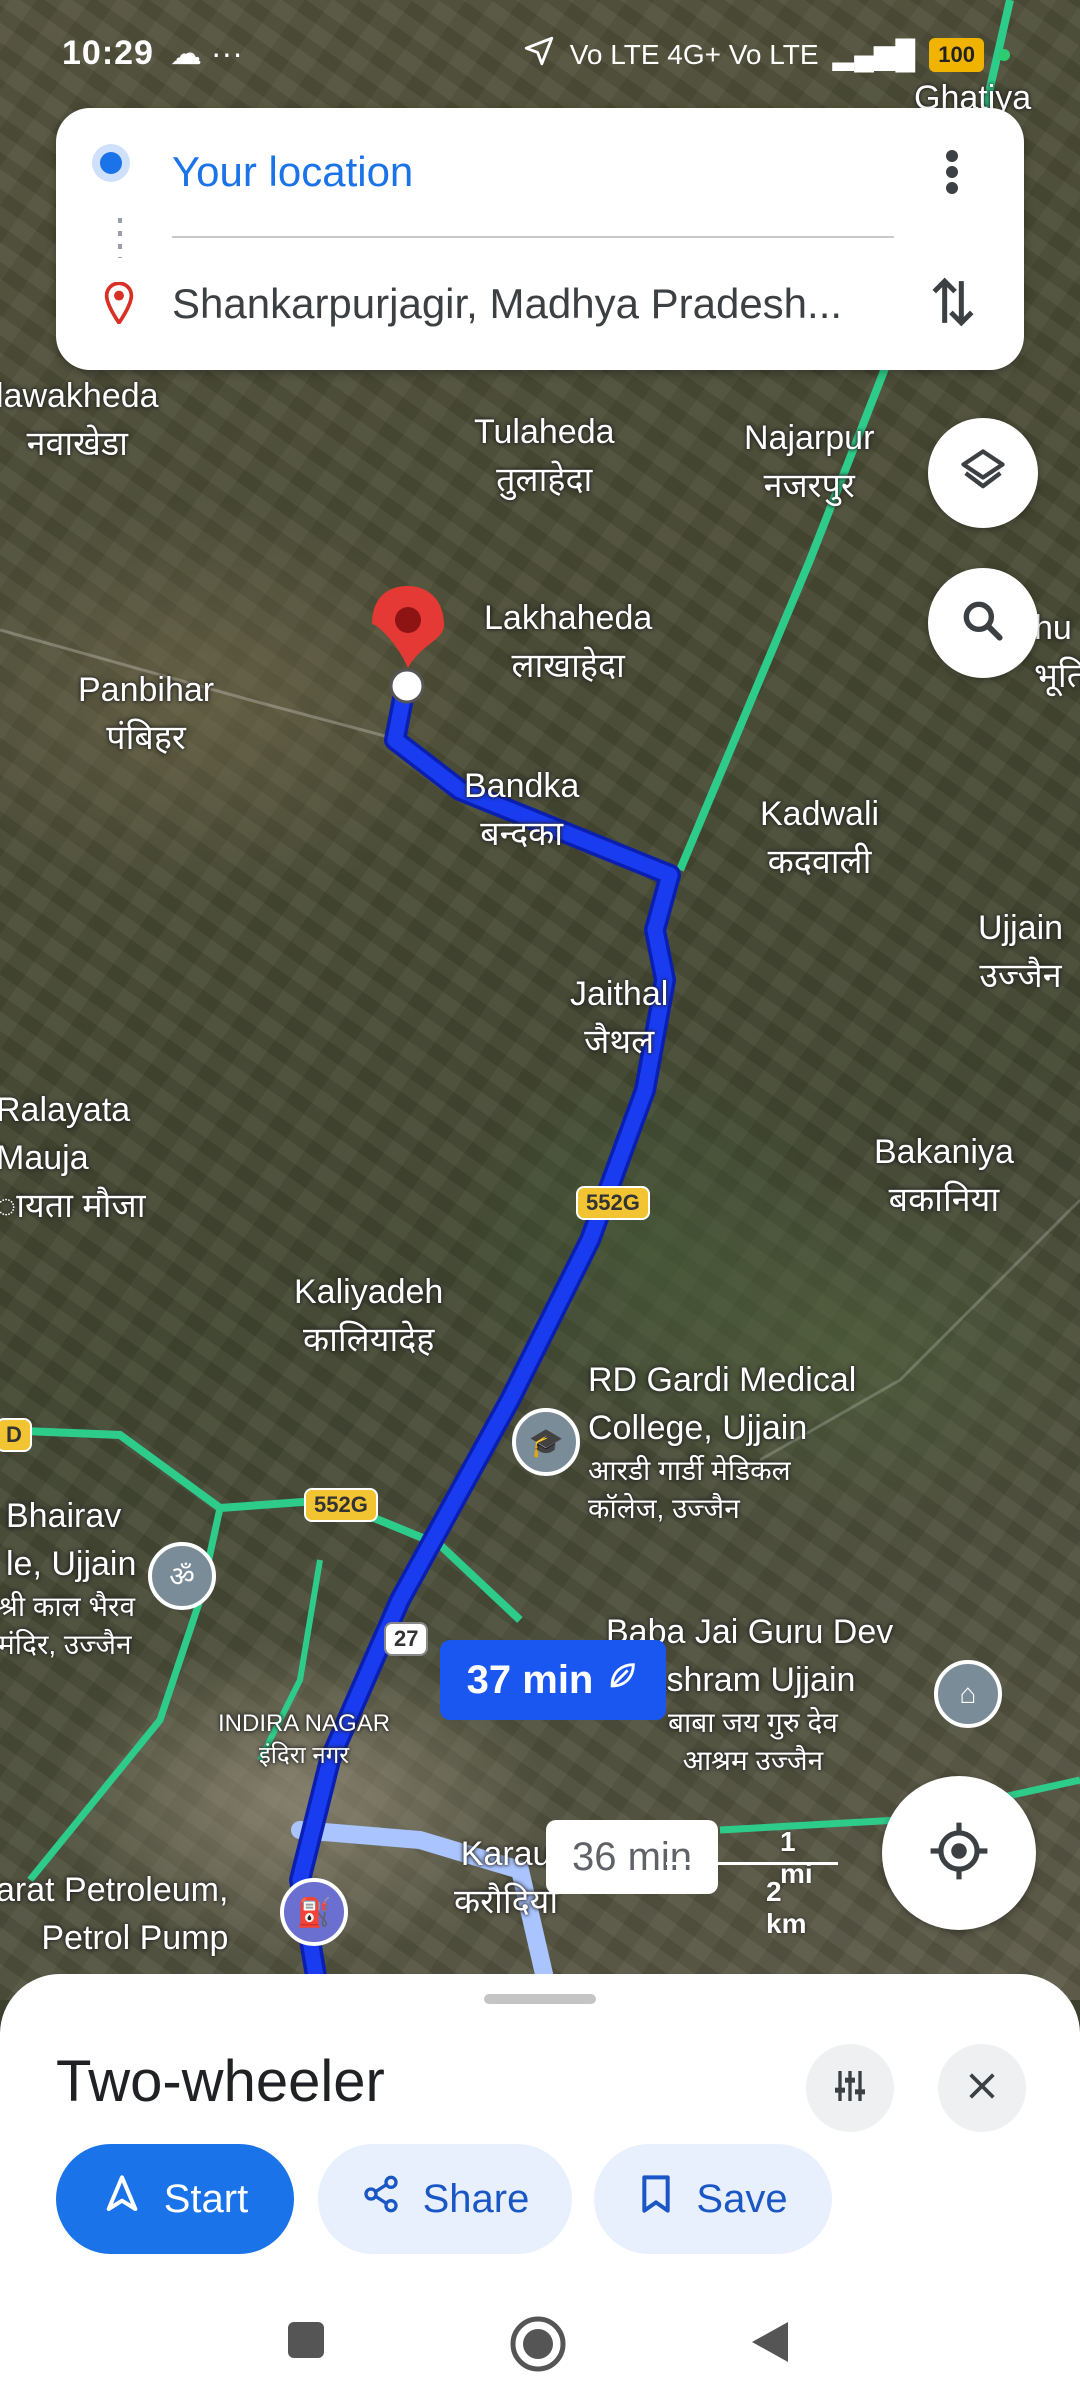 This screenshot has height=2400, width=1080. What do you see at coordinates (619, 1018) in the screenshot?
I see `map-label: Jaithal जैथल` at bounding box center [619, 1018].